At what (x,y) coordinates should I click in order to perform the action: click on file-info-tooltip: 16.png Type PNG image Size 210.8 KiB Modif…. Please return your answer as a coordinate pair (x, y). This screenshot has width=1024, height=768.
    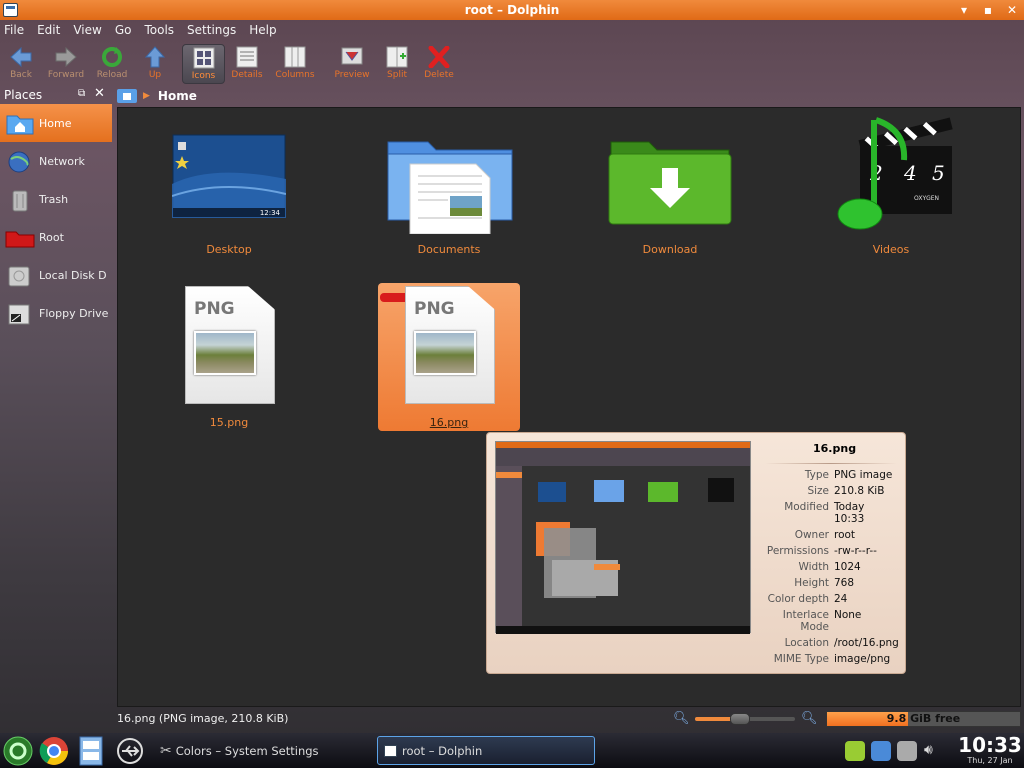
    Looking at the image, I should click on (696, 553).